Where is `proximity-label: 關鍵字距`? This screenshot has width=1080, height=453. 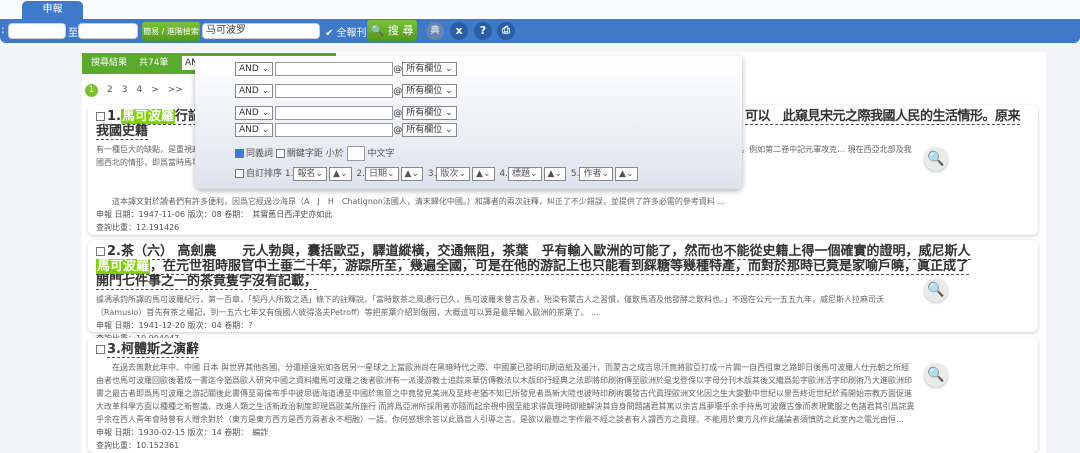 proximity-label: 關鍵字距 is located at coordinates (304, 154).